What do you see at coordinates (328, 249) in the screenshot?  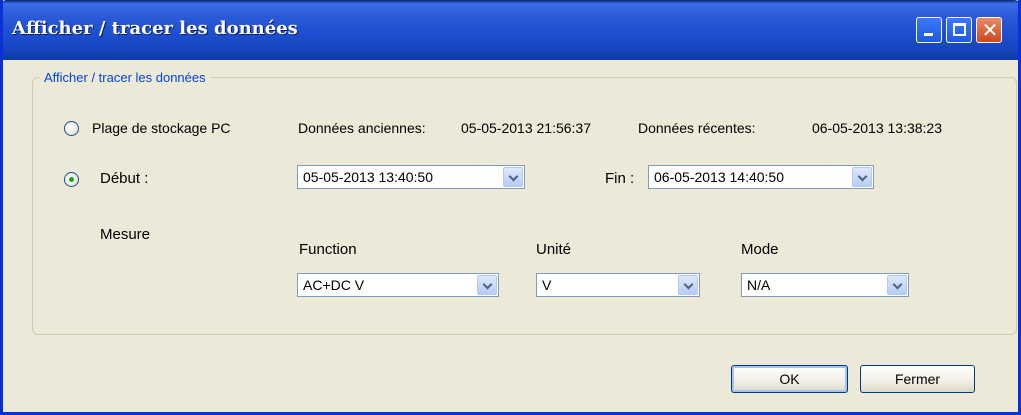 I see `function-label: Function` at bounding box center [328, 249].